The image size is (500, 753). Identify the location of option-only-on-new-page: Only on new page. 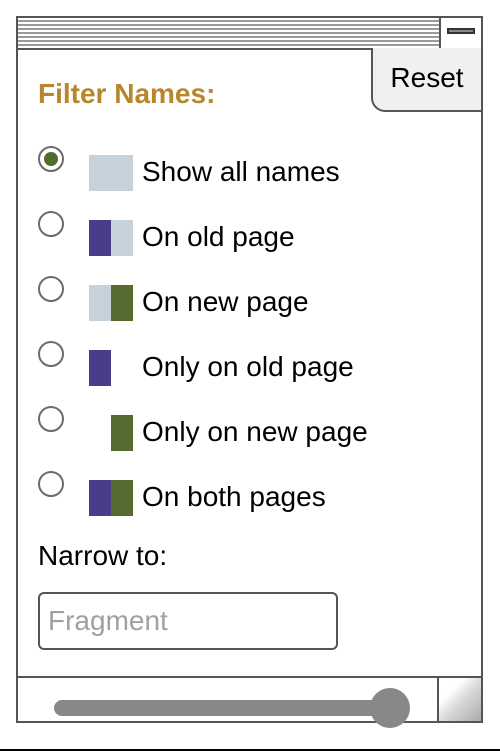
(248, 428).